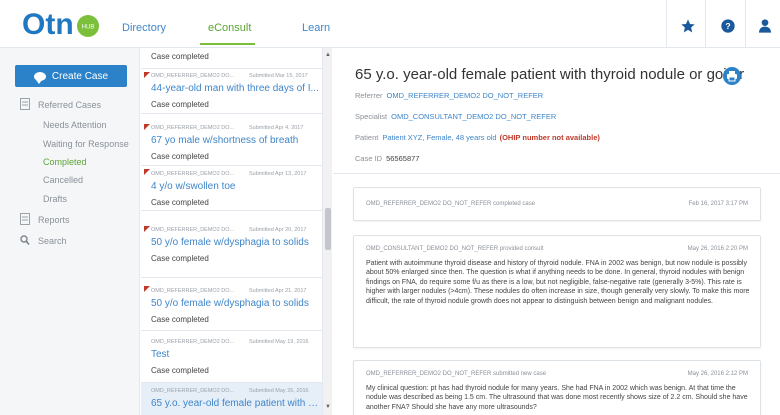 This screenshot has height=415, width=780. I want to click on tab-directory: Directory, so click(144, 28).